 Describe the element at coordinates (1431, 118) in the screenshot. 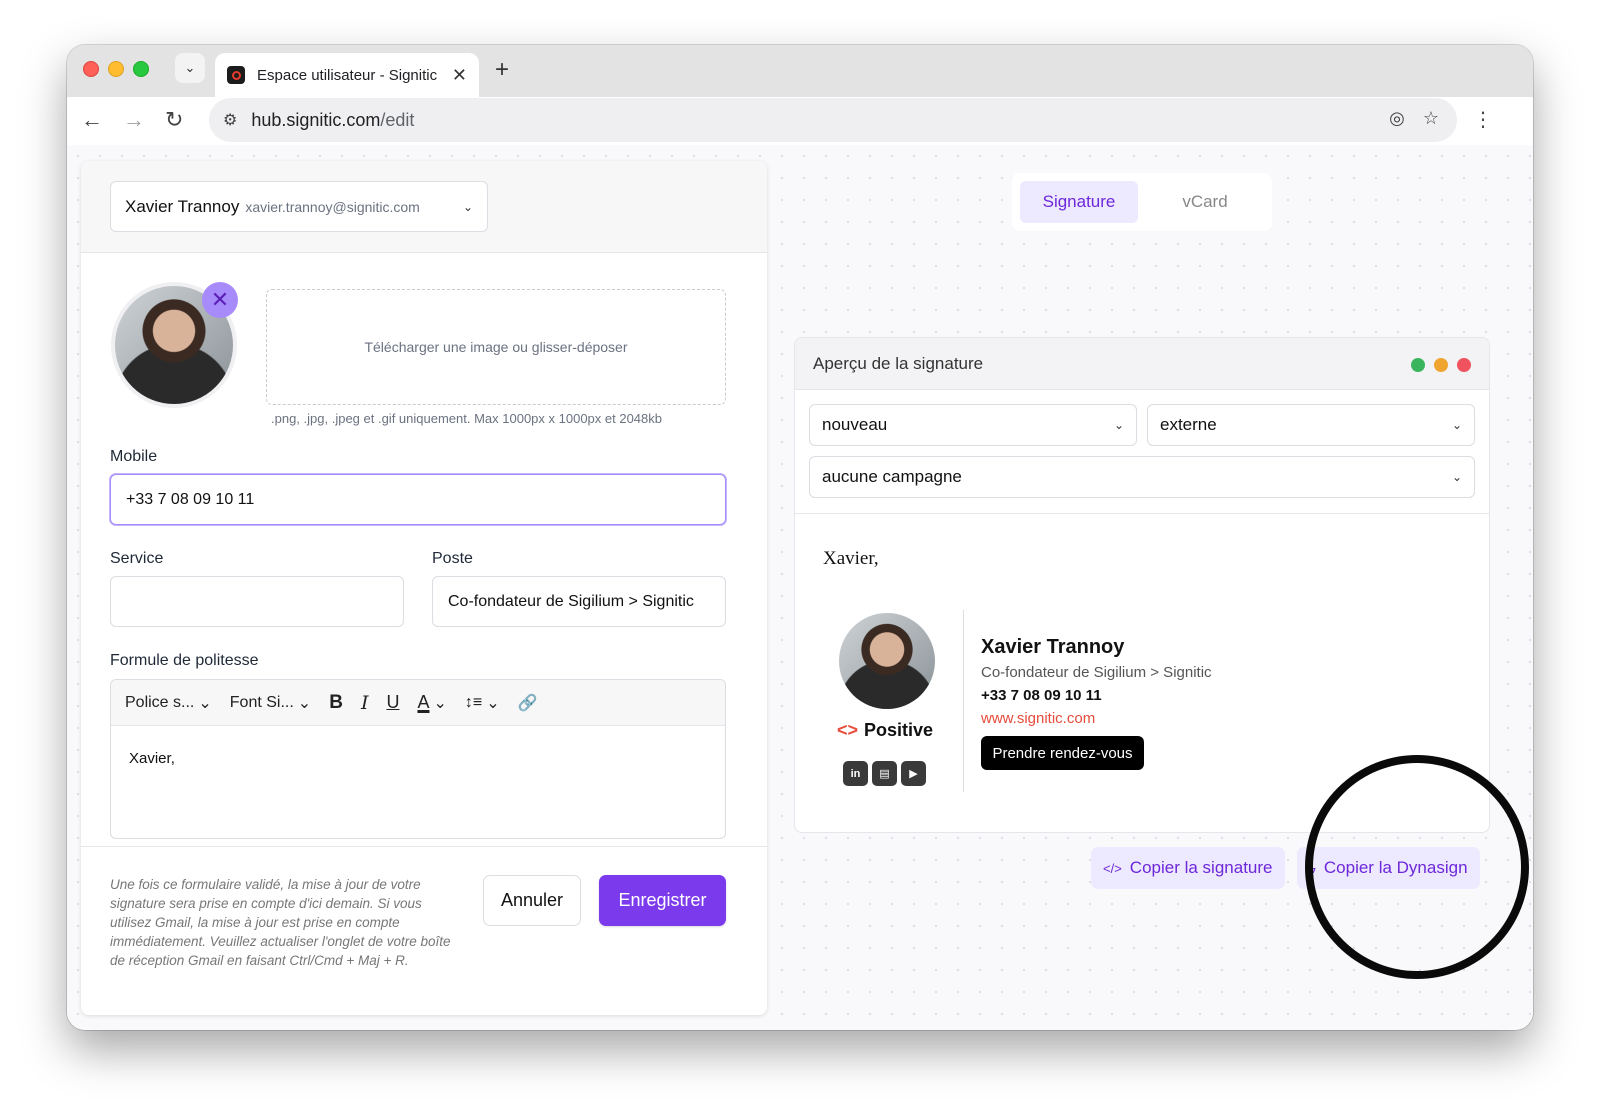

I see `star-icon: ☆` at that location.